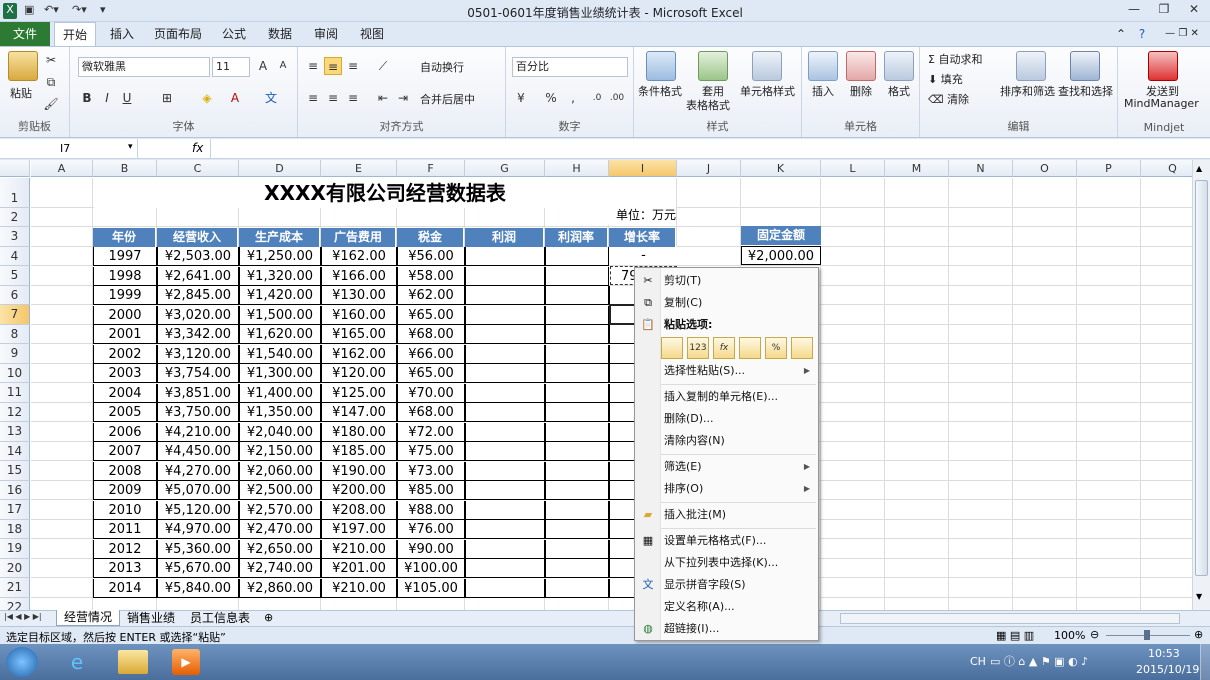 This screenshot has width=1210, height=680. Describe the element at coordinates (573, 98) in the screenshot. I see `comma-icon: ,` at that location.